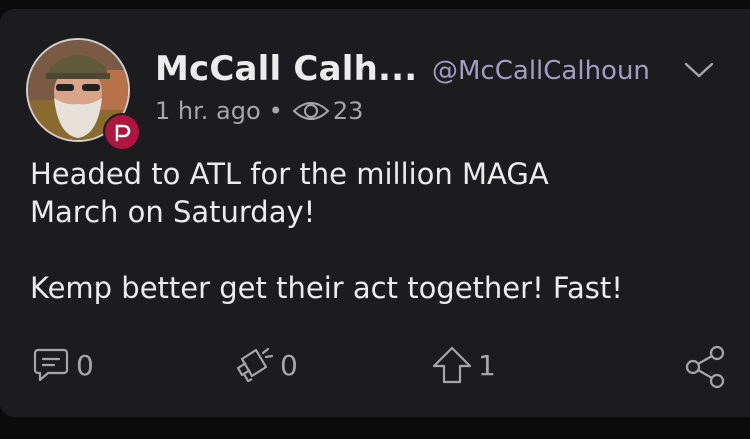 The width and height of the screenshot is (750, 439). Describe the element at coordinates (487, 365) in the screenshot. I see `upvote-count: 1` at that location.